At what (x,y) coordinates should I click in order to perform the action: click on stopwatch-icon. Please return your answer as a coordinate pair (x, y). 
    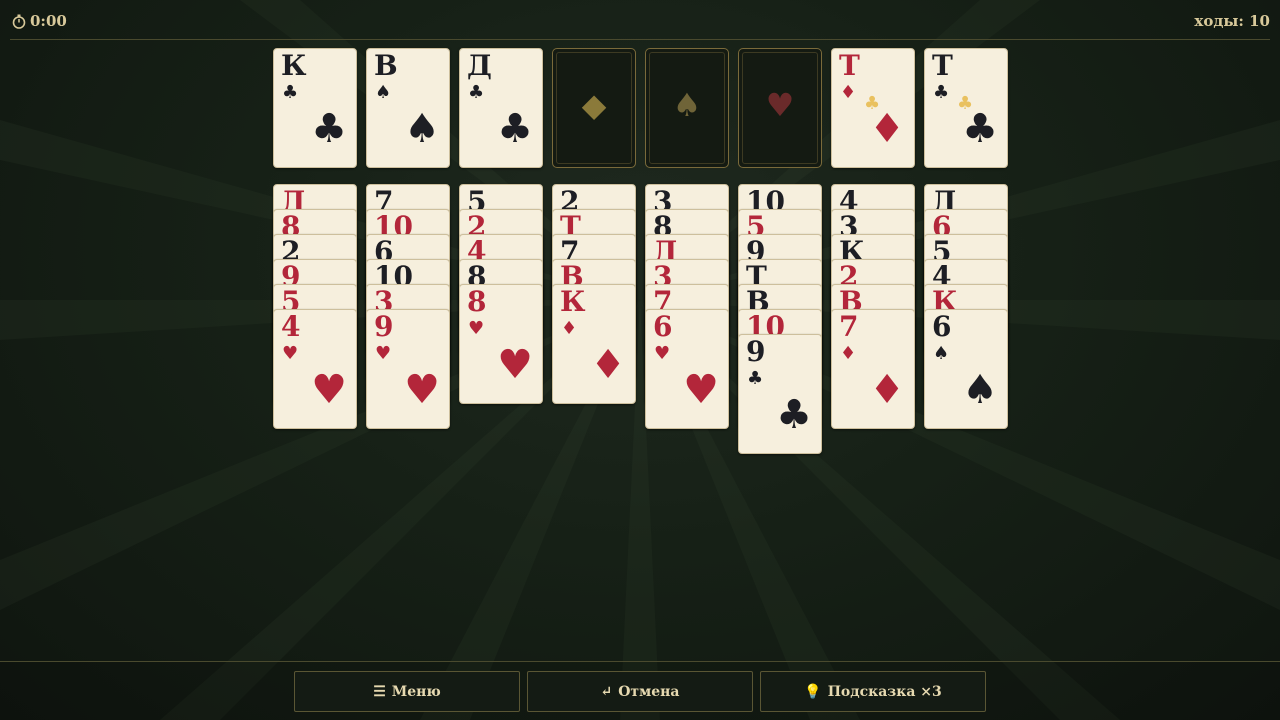
    Looking at the image, I should click on (19, 21).